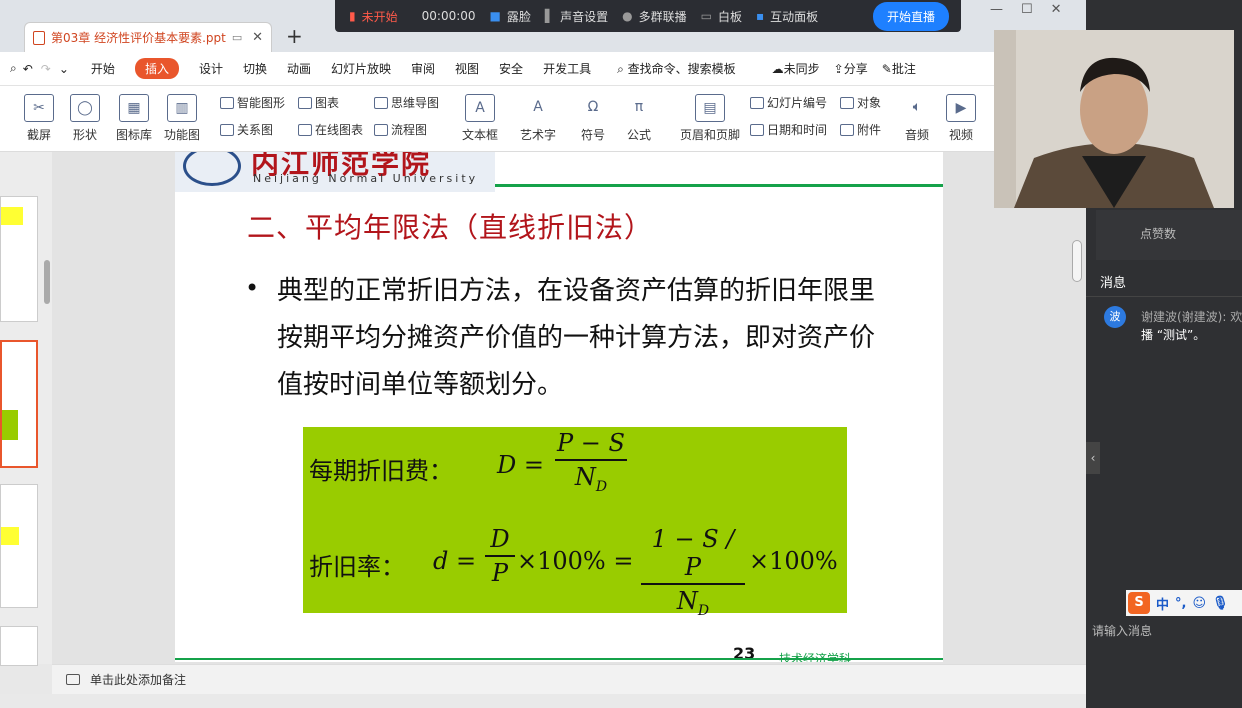  Describe the element at coordinates (361, 68) in the screenshot. I see `menu-slideshow: 幻灯片放映` at that location.